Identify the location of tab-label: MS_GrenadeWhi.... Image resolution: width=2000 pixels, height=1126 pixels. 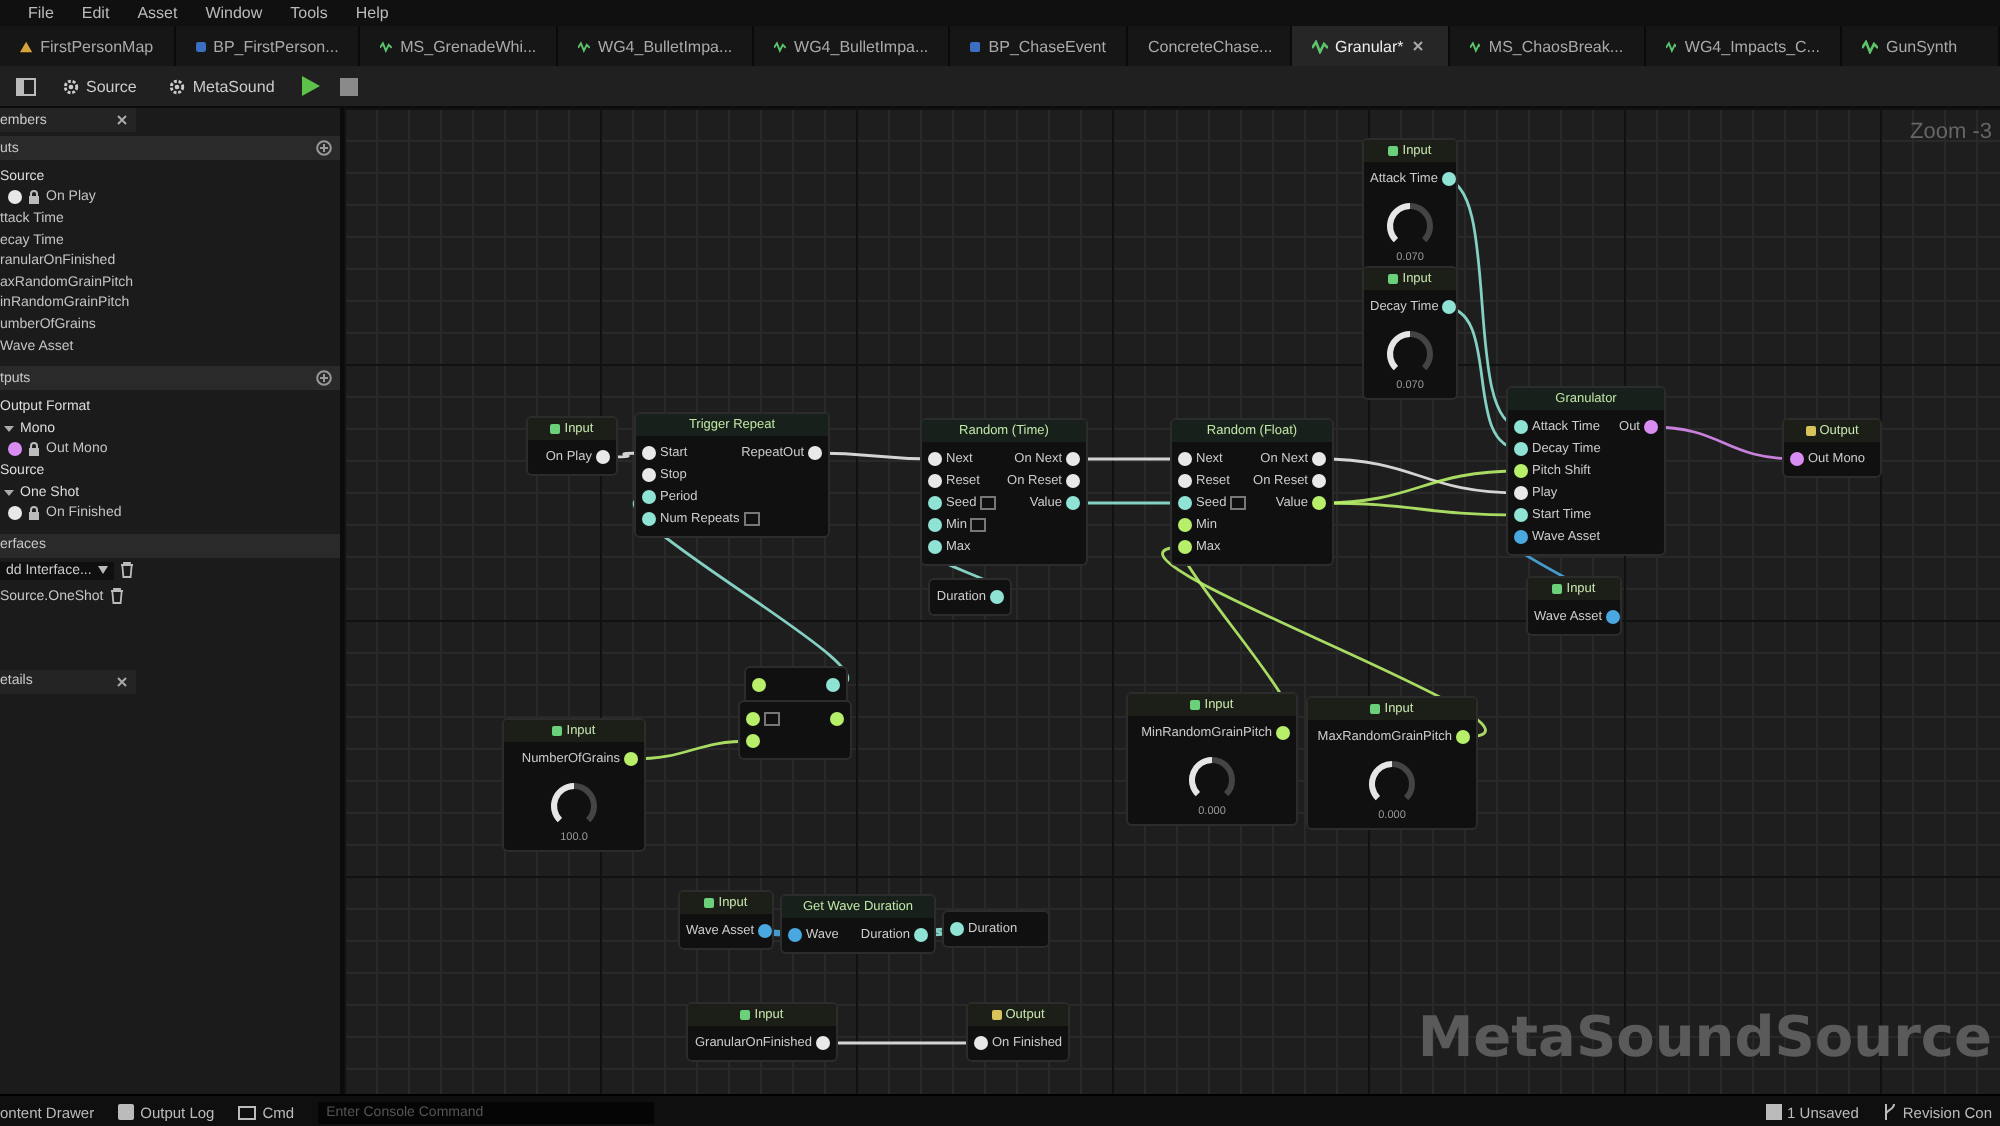
(468, 46).